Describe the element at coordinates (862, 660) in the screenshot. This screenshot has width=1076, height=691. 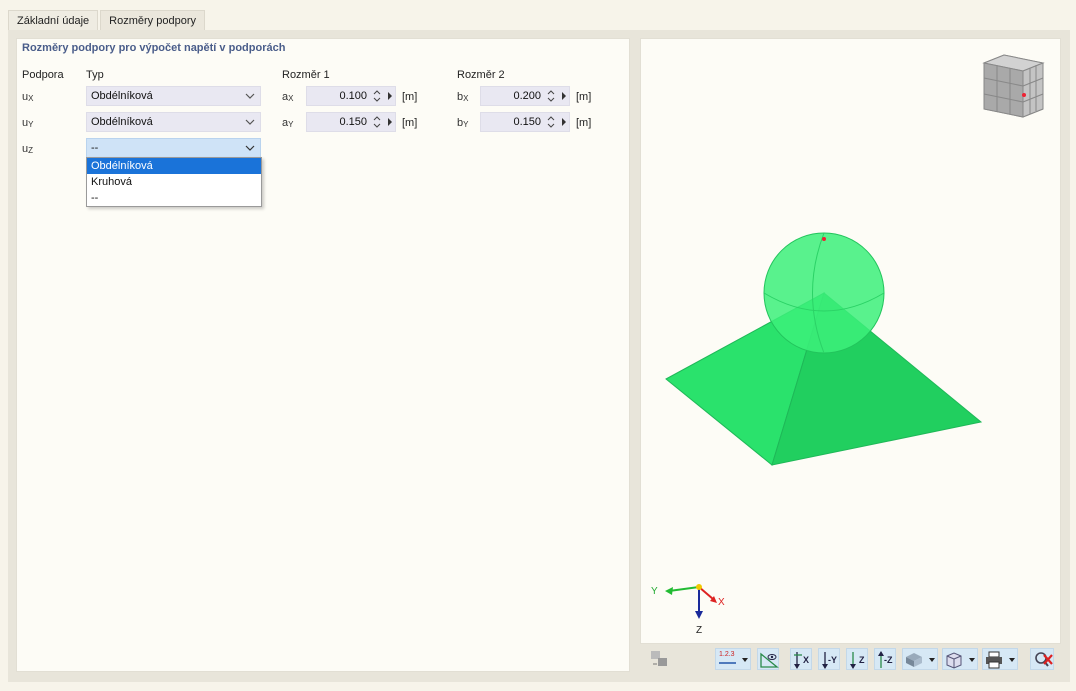
I see `view-z-label: Z` at that location.